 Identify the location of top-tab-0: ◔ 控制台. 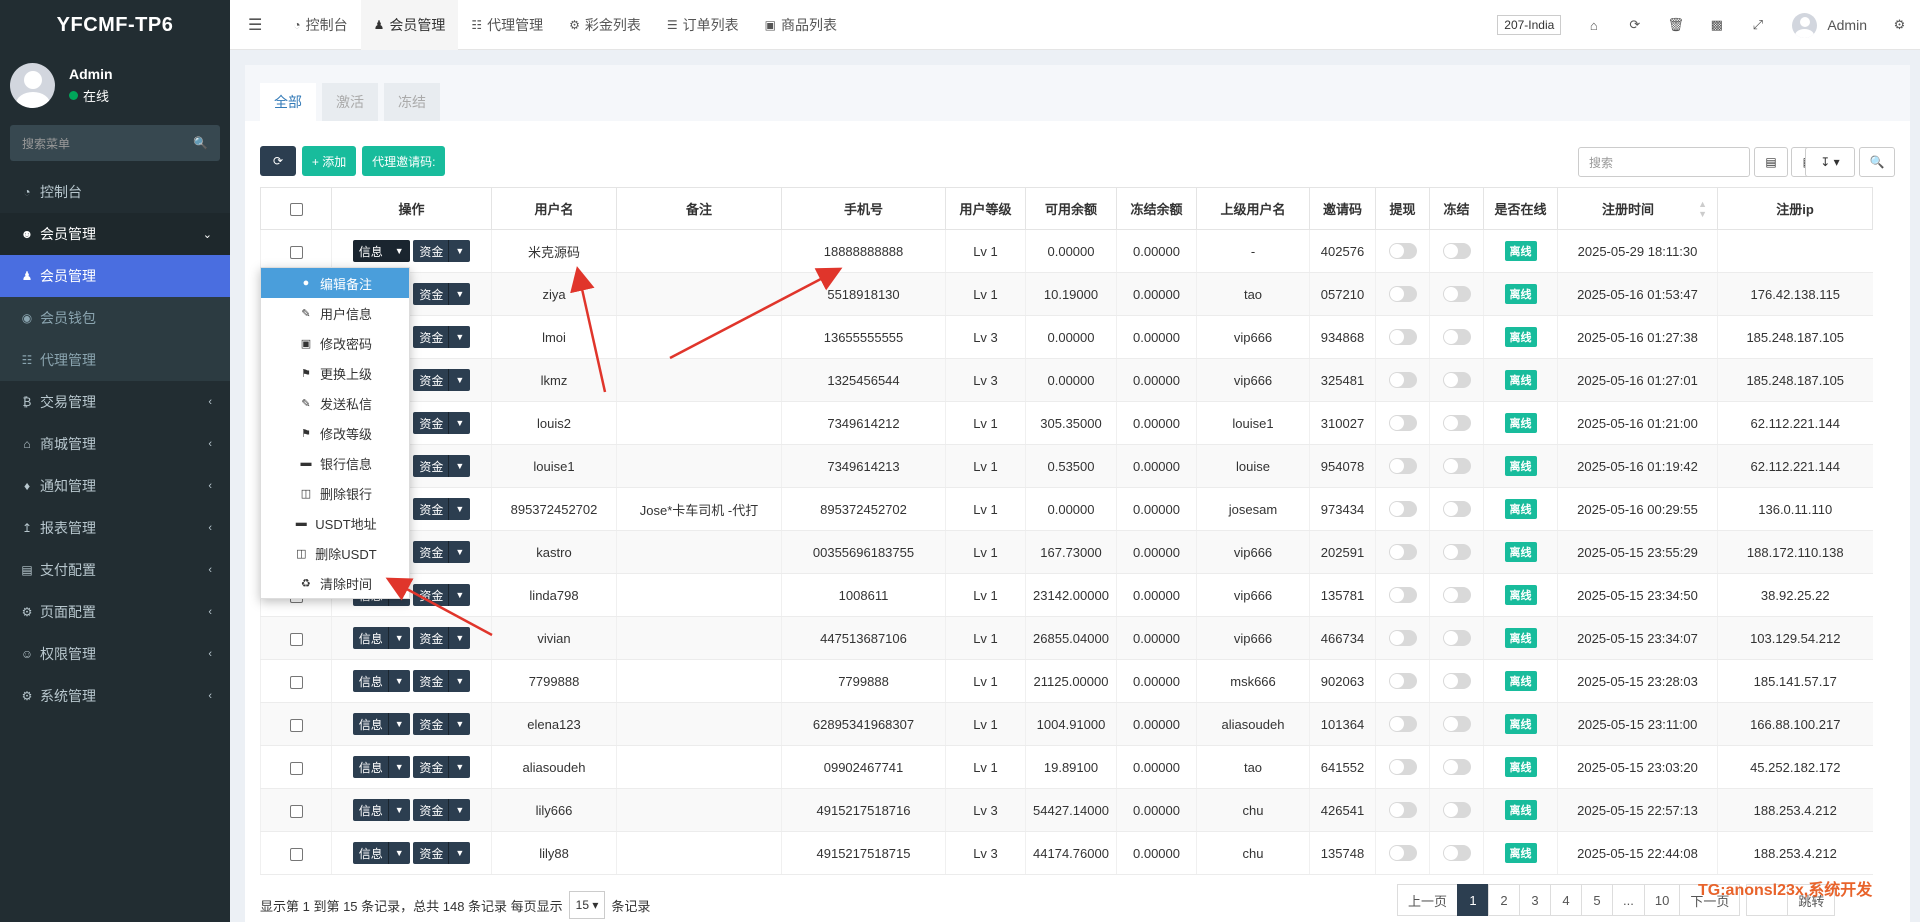
(320, 25).